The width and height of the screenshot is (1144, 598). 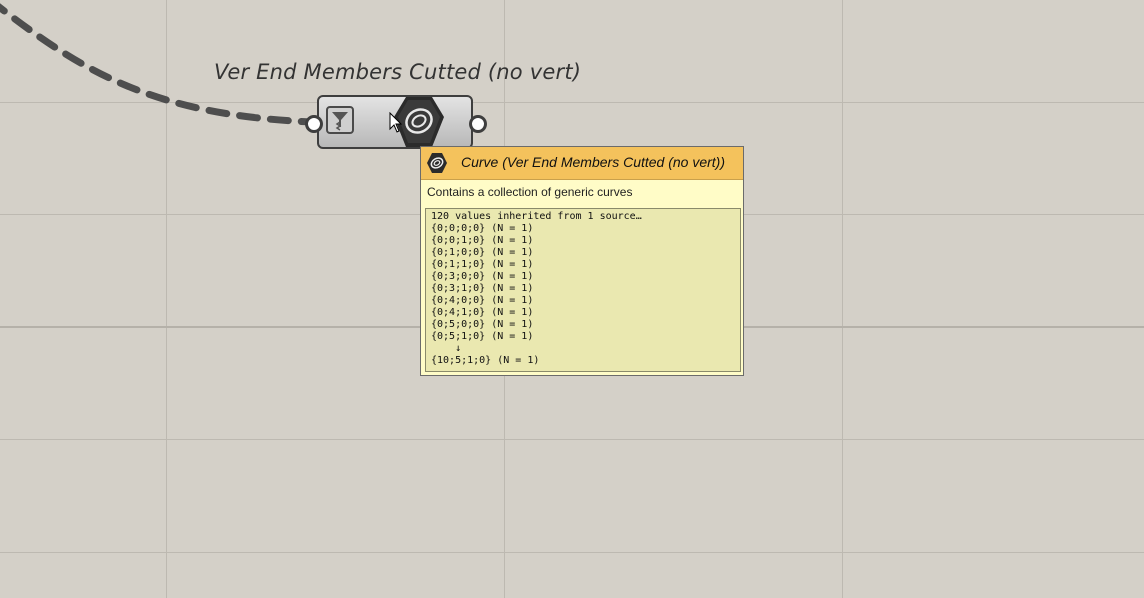 I want to click on curve-icon, so click(x=437, y=163).